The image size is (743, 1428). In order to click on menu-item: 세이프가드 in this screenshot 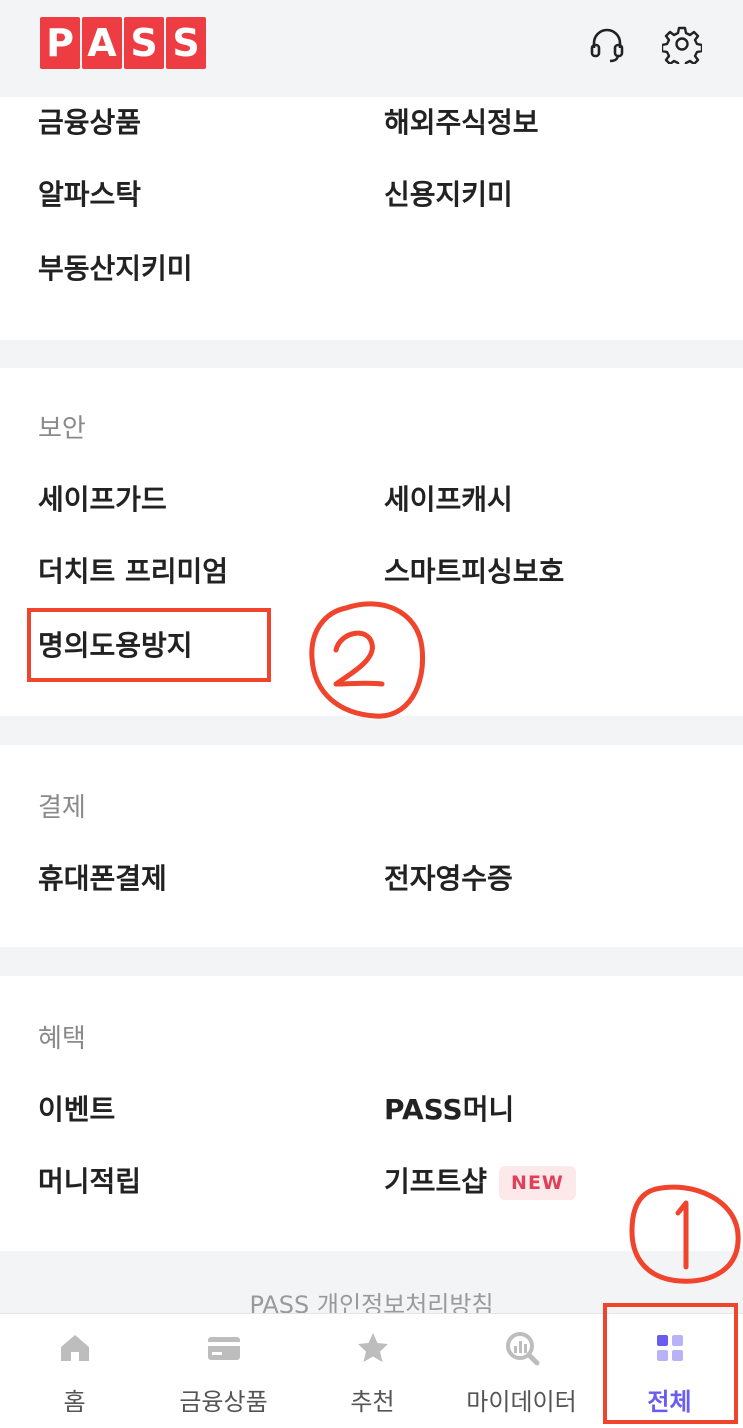, I will do `click(102, 498)`.